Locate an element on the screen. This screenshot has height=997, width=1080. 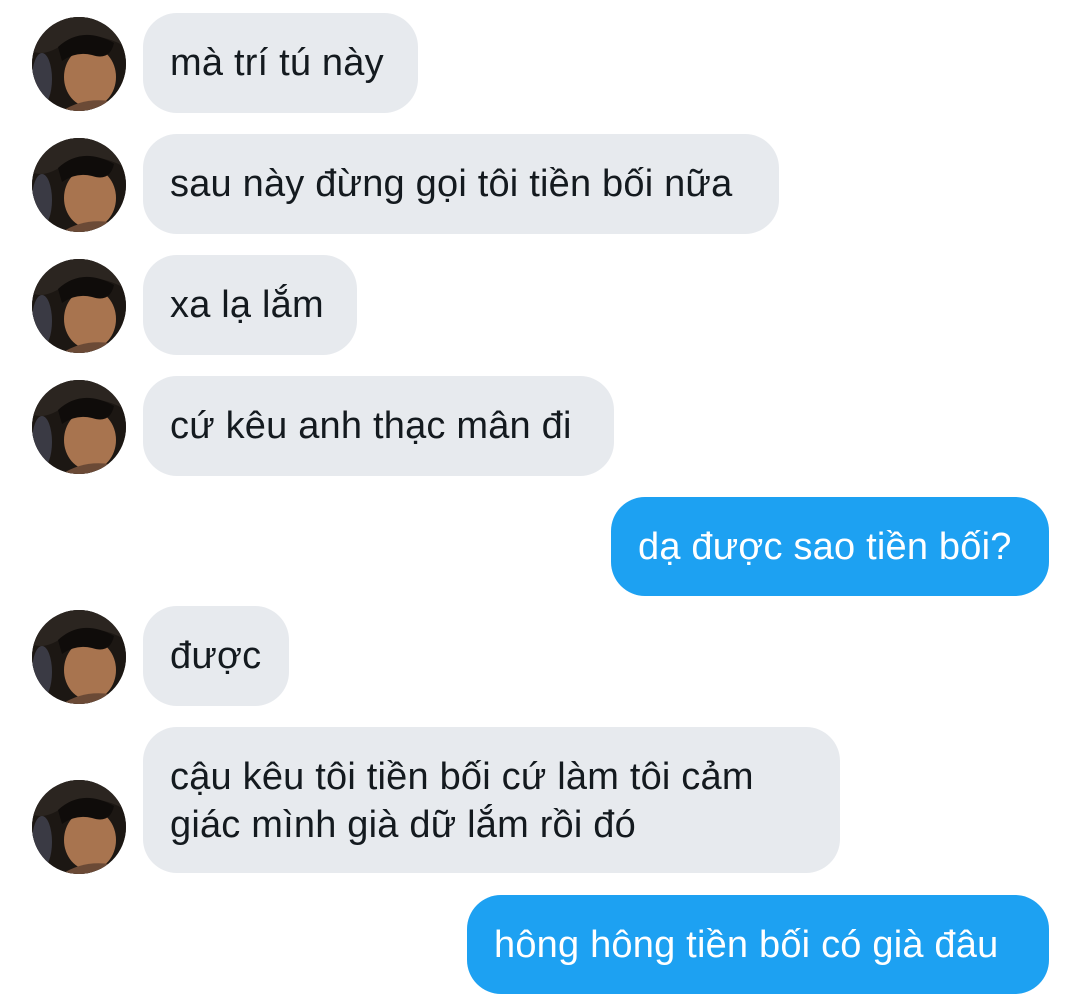
message-text: cứ kêu anh thạc mân đi is located at coordinates (371, 426).